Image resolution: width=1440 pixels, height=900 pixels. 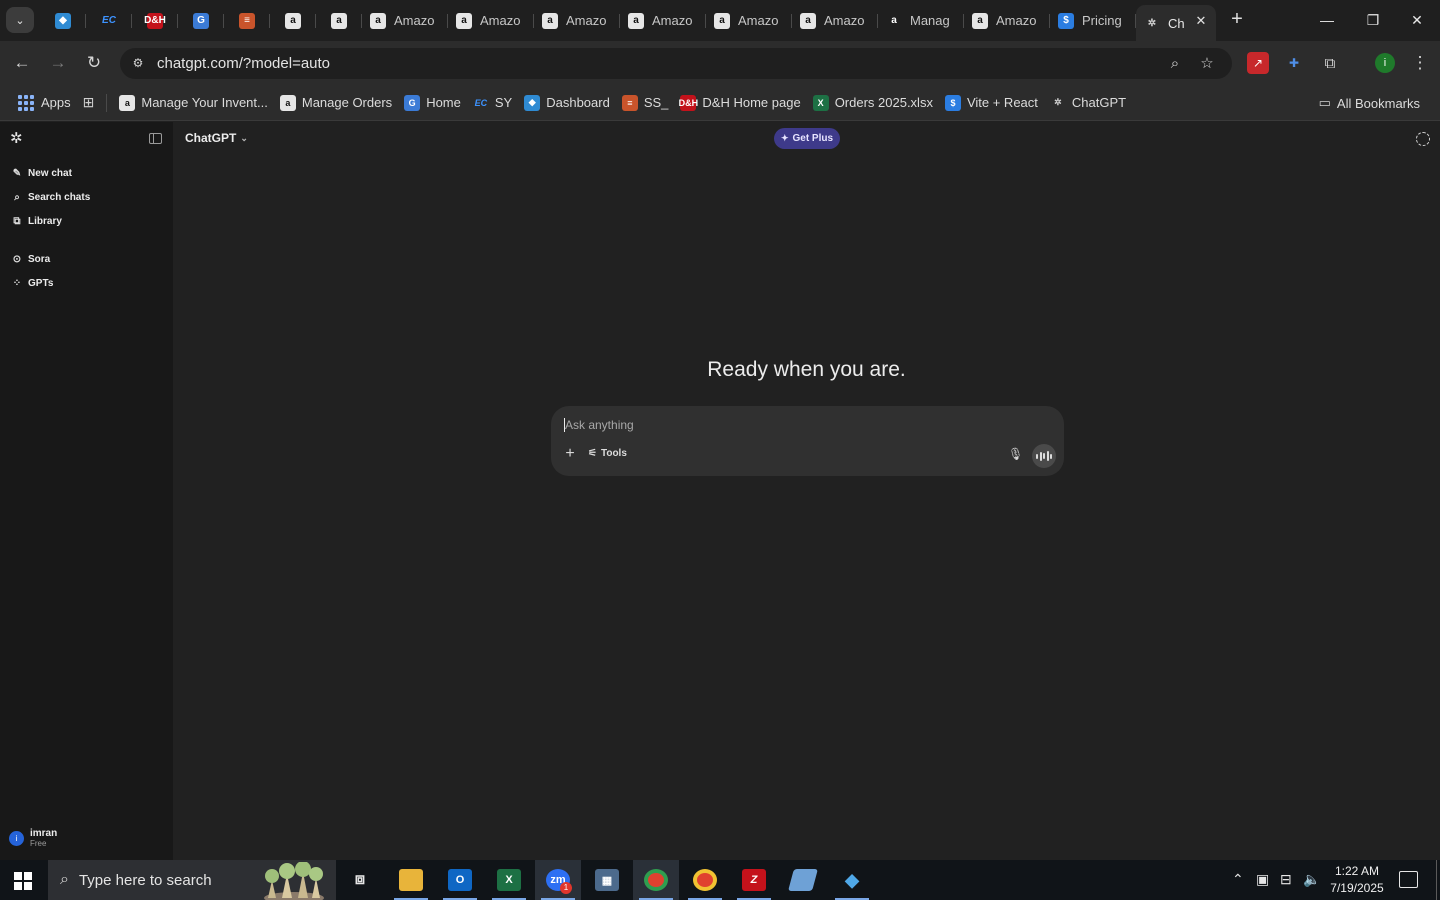 What do you see at coordinates (58, 63) in the screenshot?
I see `forward-button: →` at bounding box center [58, 63].